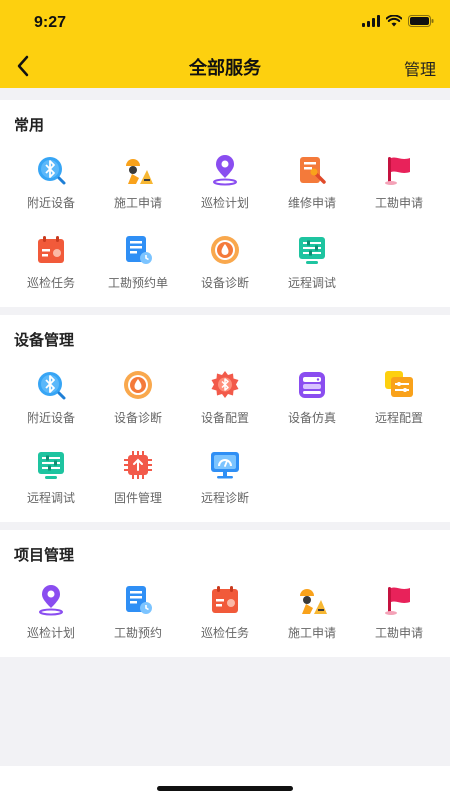 The width and height of the screenshot is (450, 800). Describe the element at coordinates (225, 783) in the screenshot. I see `bottom-safe-area` at that location.